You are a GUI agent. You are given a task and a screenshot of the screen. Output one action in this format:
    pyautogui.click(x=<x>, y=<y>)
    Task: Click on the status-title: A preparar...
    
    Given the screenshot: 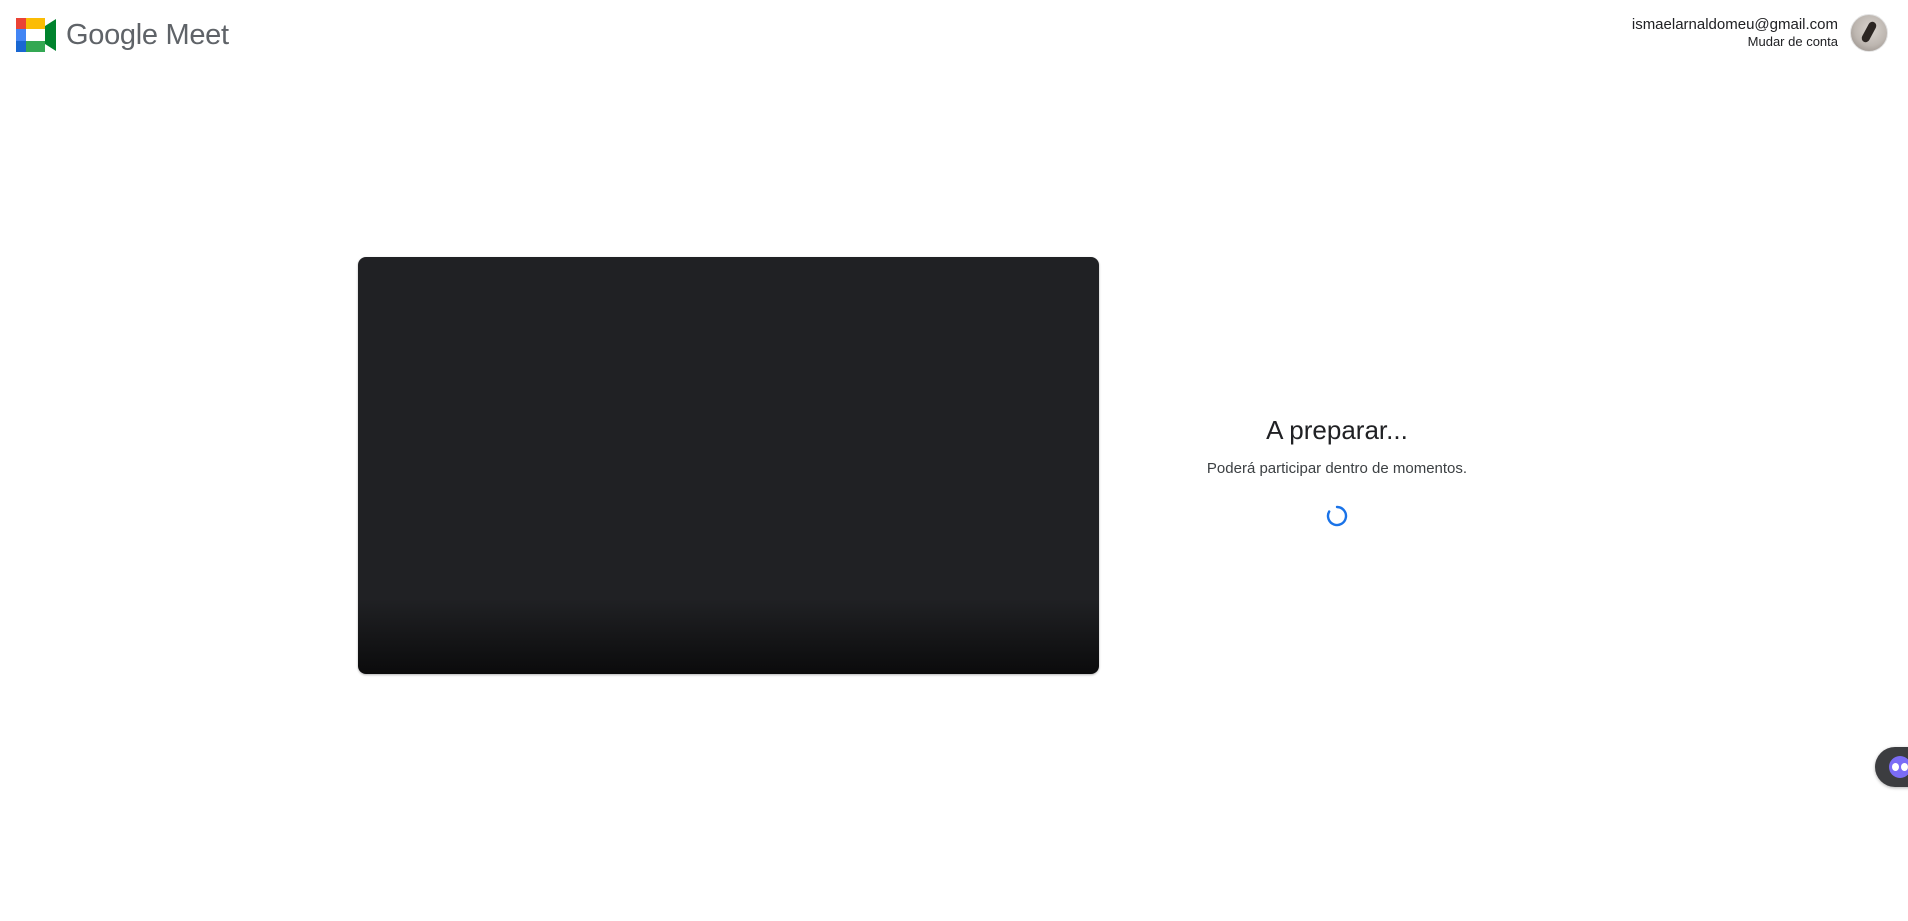 What is the action you would take?
    pyautogui.click(x=1337, y=430)
    